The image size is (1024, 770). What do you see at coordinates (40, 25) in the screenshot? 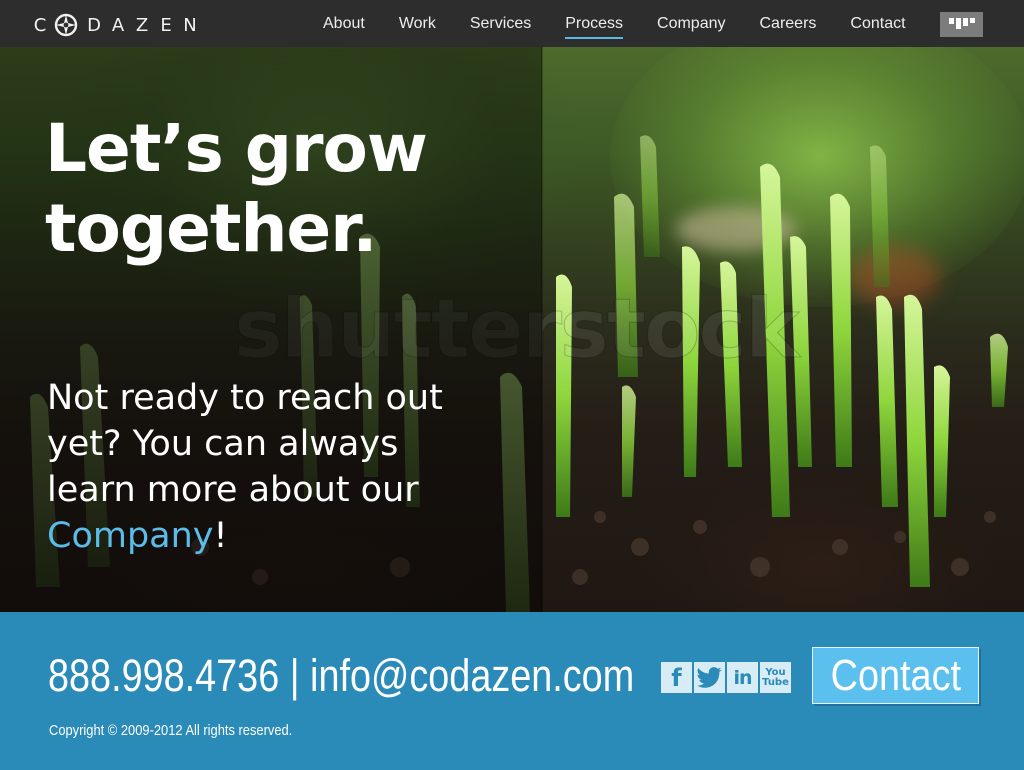
I see `logo-letter-c: C` at bounding box center [40, 25].